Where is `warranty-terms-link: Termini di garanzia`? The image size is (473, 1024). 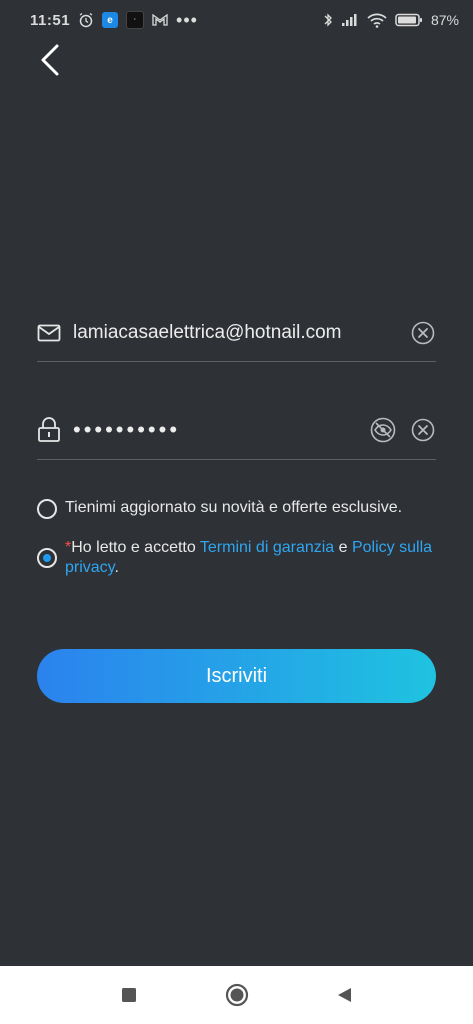
warranty-terms-link: Termini di garanzia is located at coordinates (267, 547).